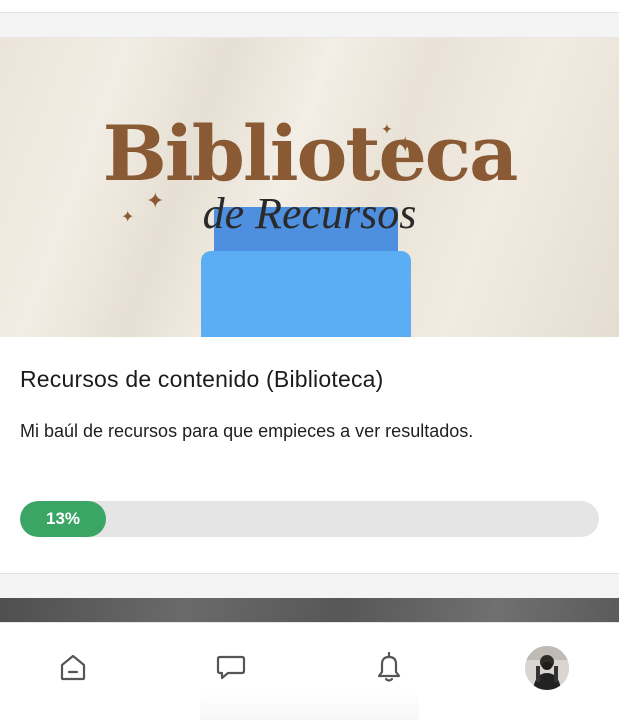 This screenshot has height=721, width=619. Describe the element at coordinates (309, 705) in the screenshot. I see `system-home-indicator` at that location.